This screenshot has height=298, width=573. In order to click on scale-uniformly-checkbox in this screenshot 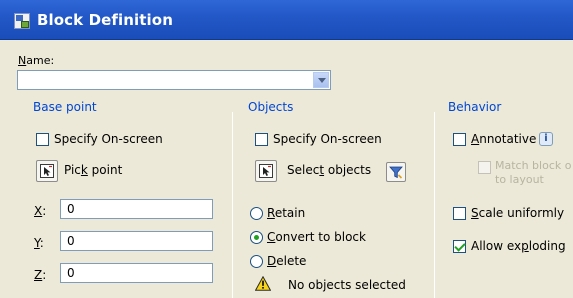, I will do `click(459, 213)`.